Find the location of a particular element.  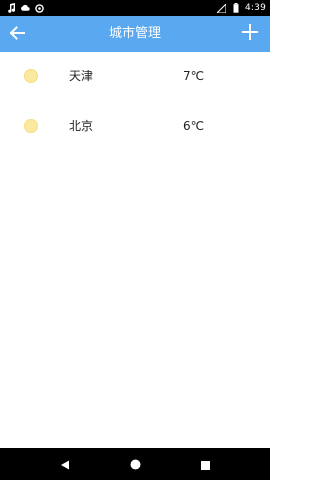

nav-recents-button is located at coordinates (205, 464).